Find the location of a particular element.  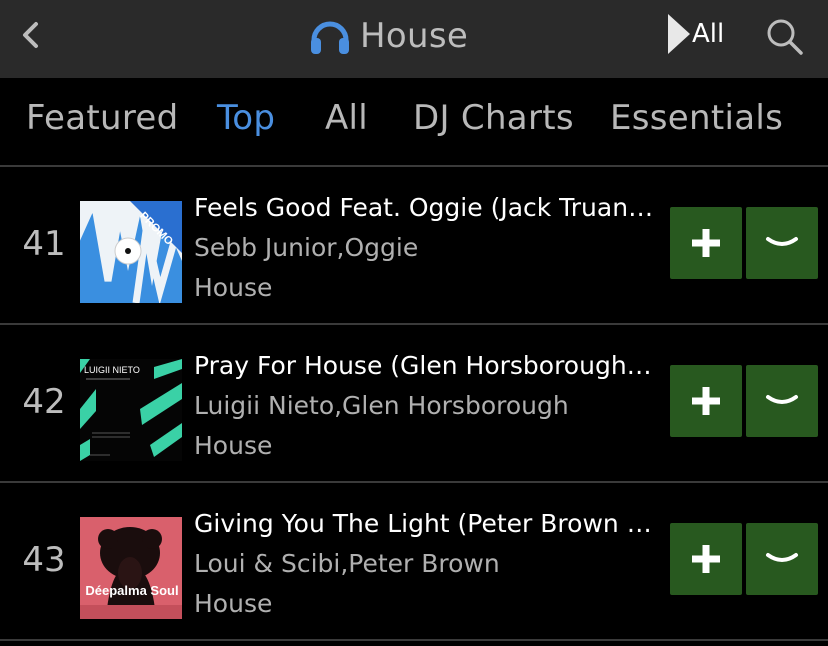

tab-bar: Featured Top All DJ Charts Essentials is located at coordinates (414, 122).